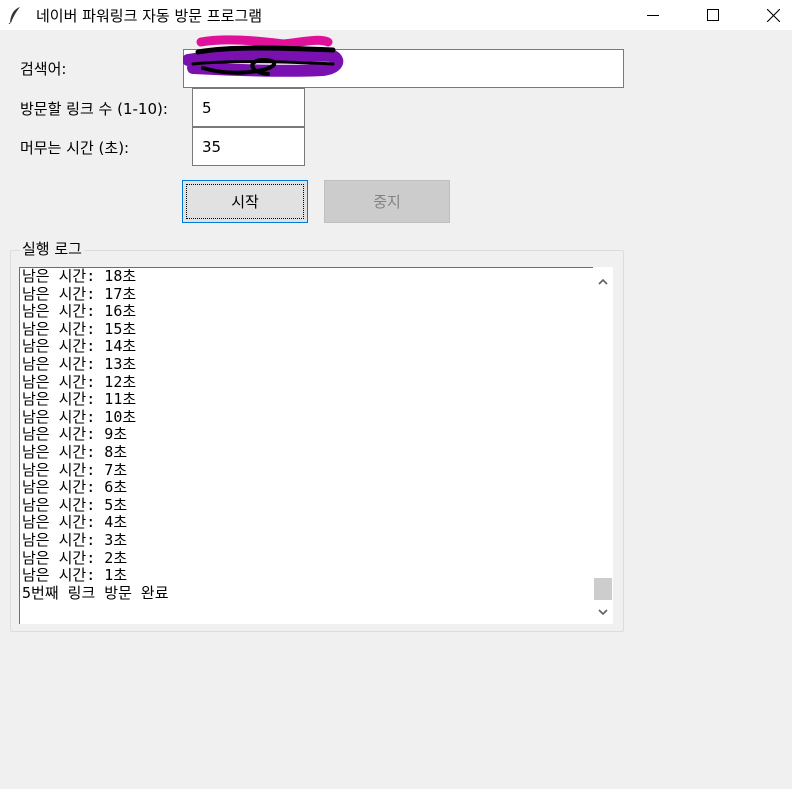 Image resolution: width=792 pixels, height=789 pixels. What do you see at coordinates (75, 487) in the screenshot?
I see `log-line: 남은 시간: 6초` at bounding box center [75, 487].